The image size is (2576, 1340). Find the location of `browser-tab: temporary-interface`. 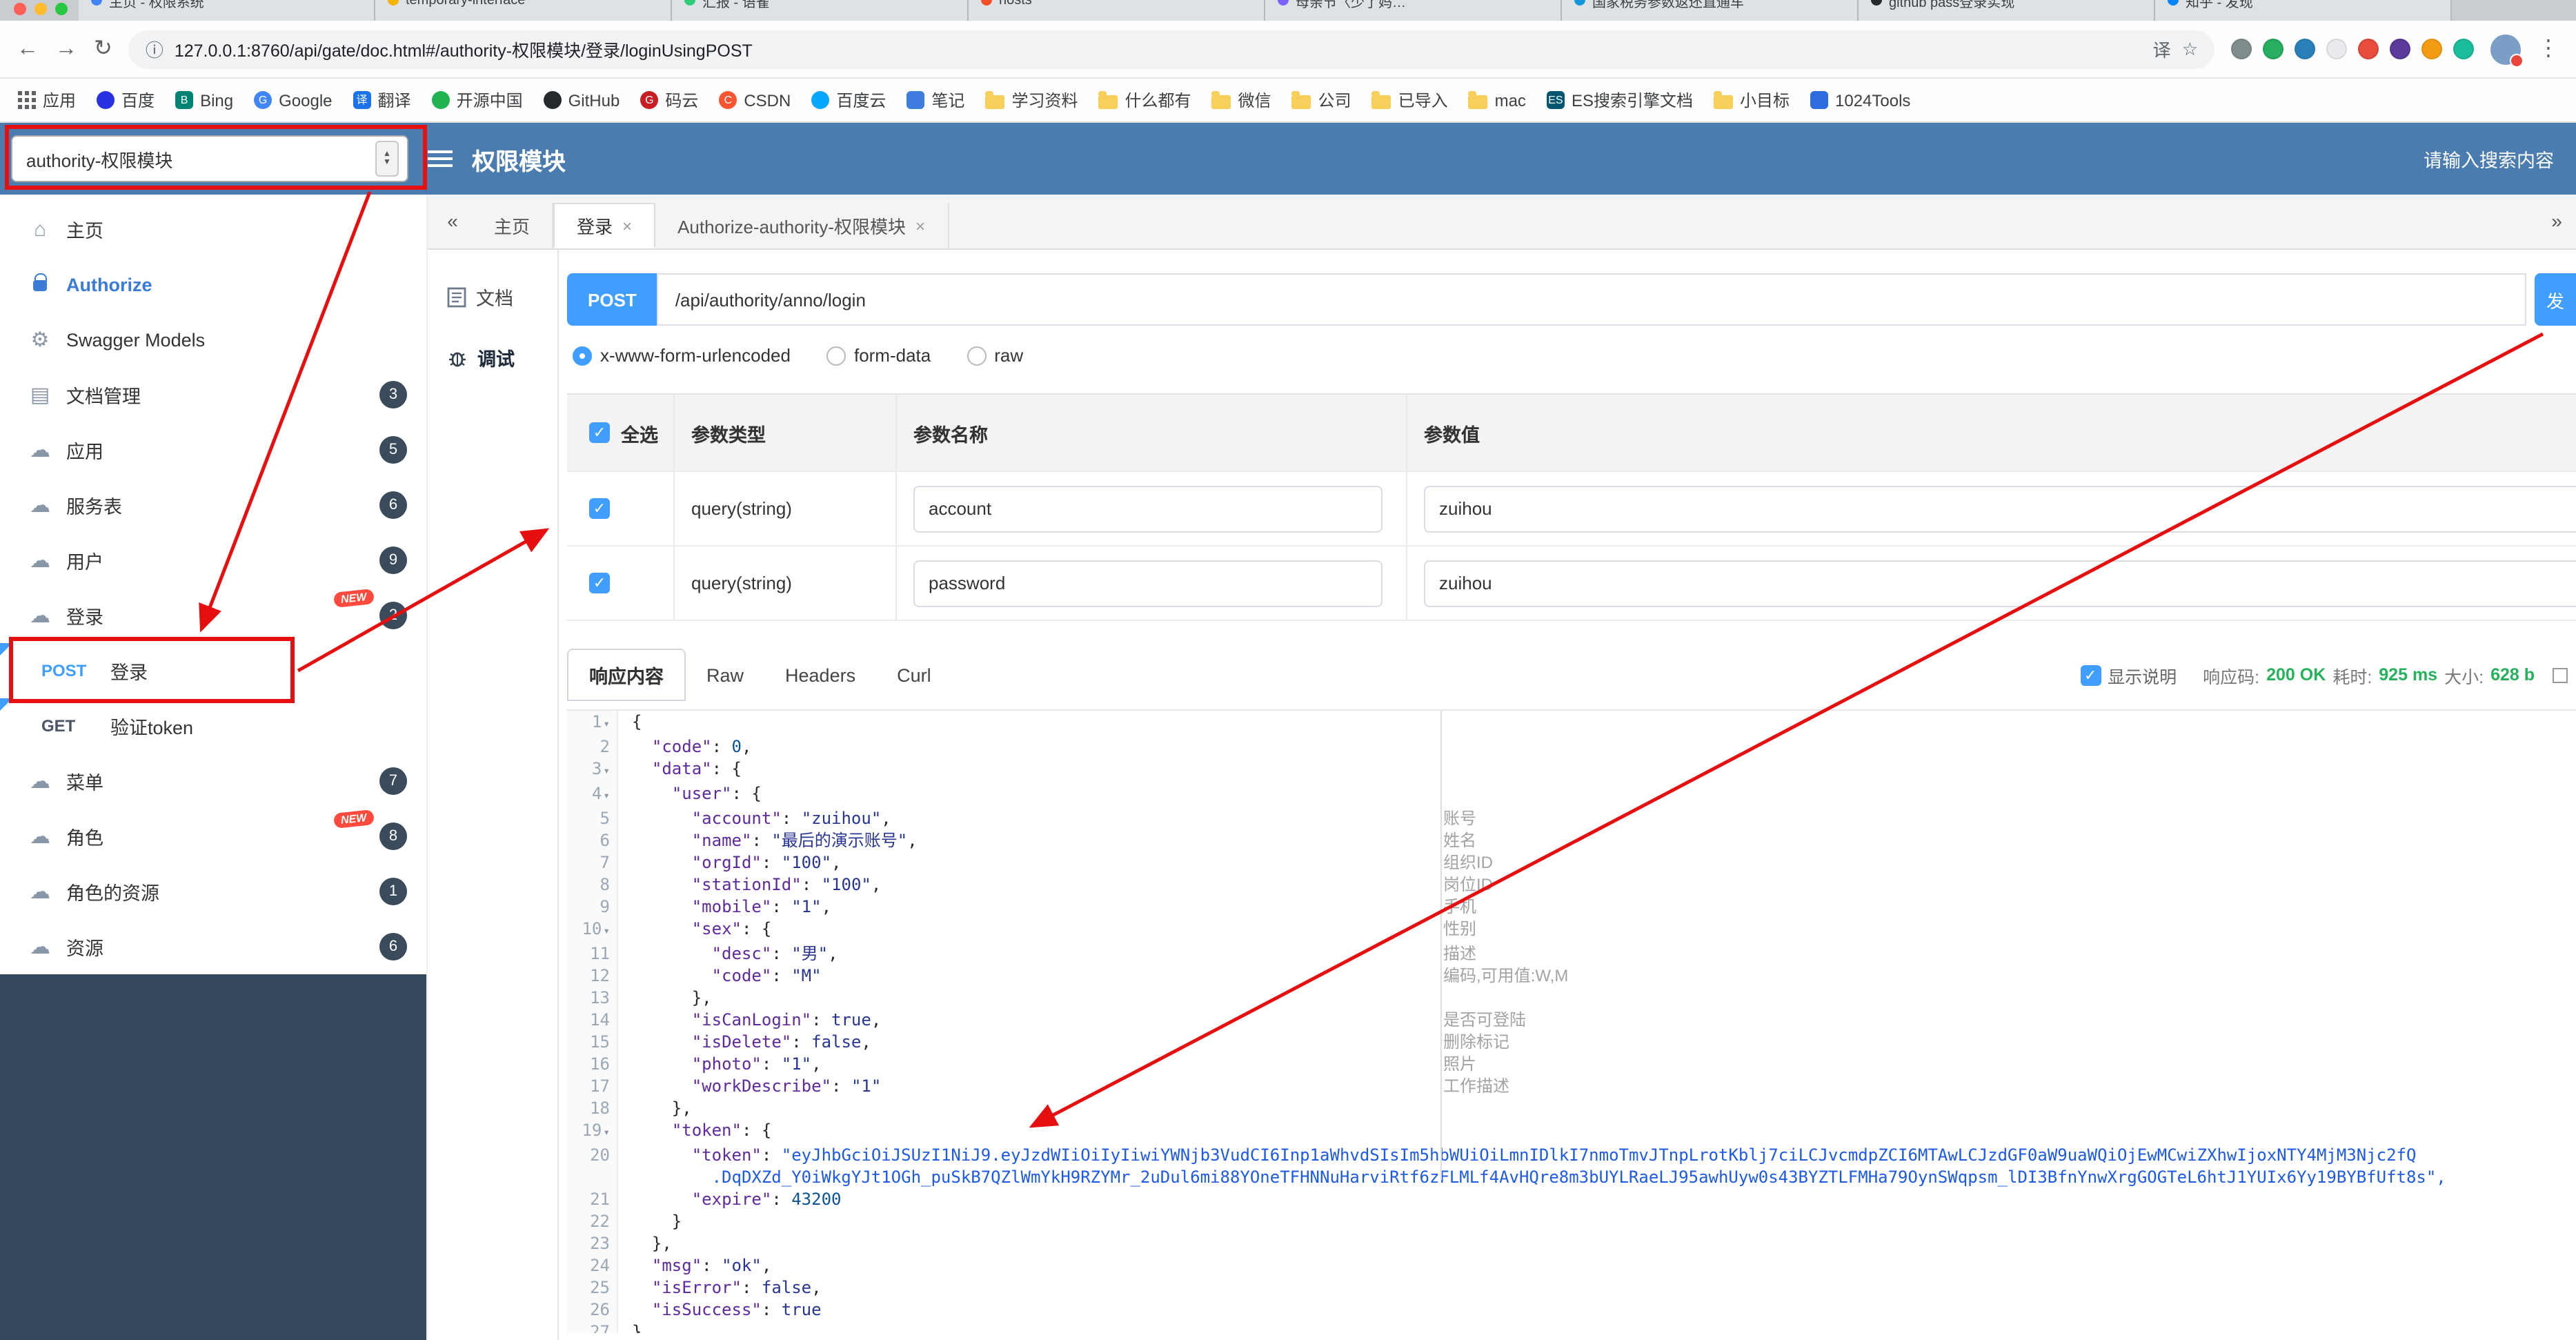

browser-tab: temporary-interface is located at coordinates (523, 10).